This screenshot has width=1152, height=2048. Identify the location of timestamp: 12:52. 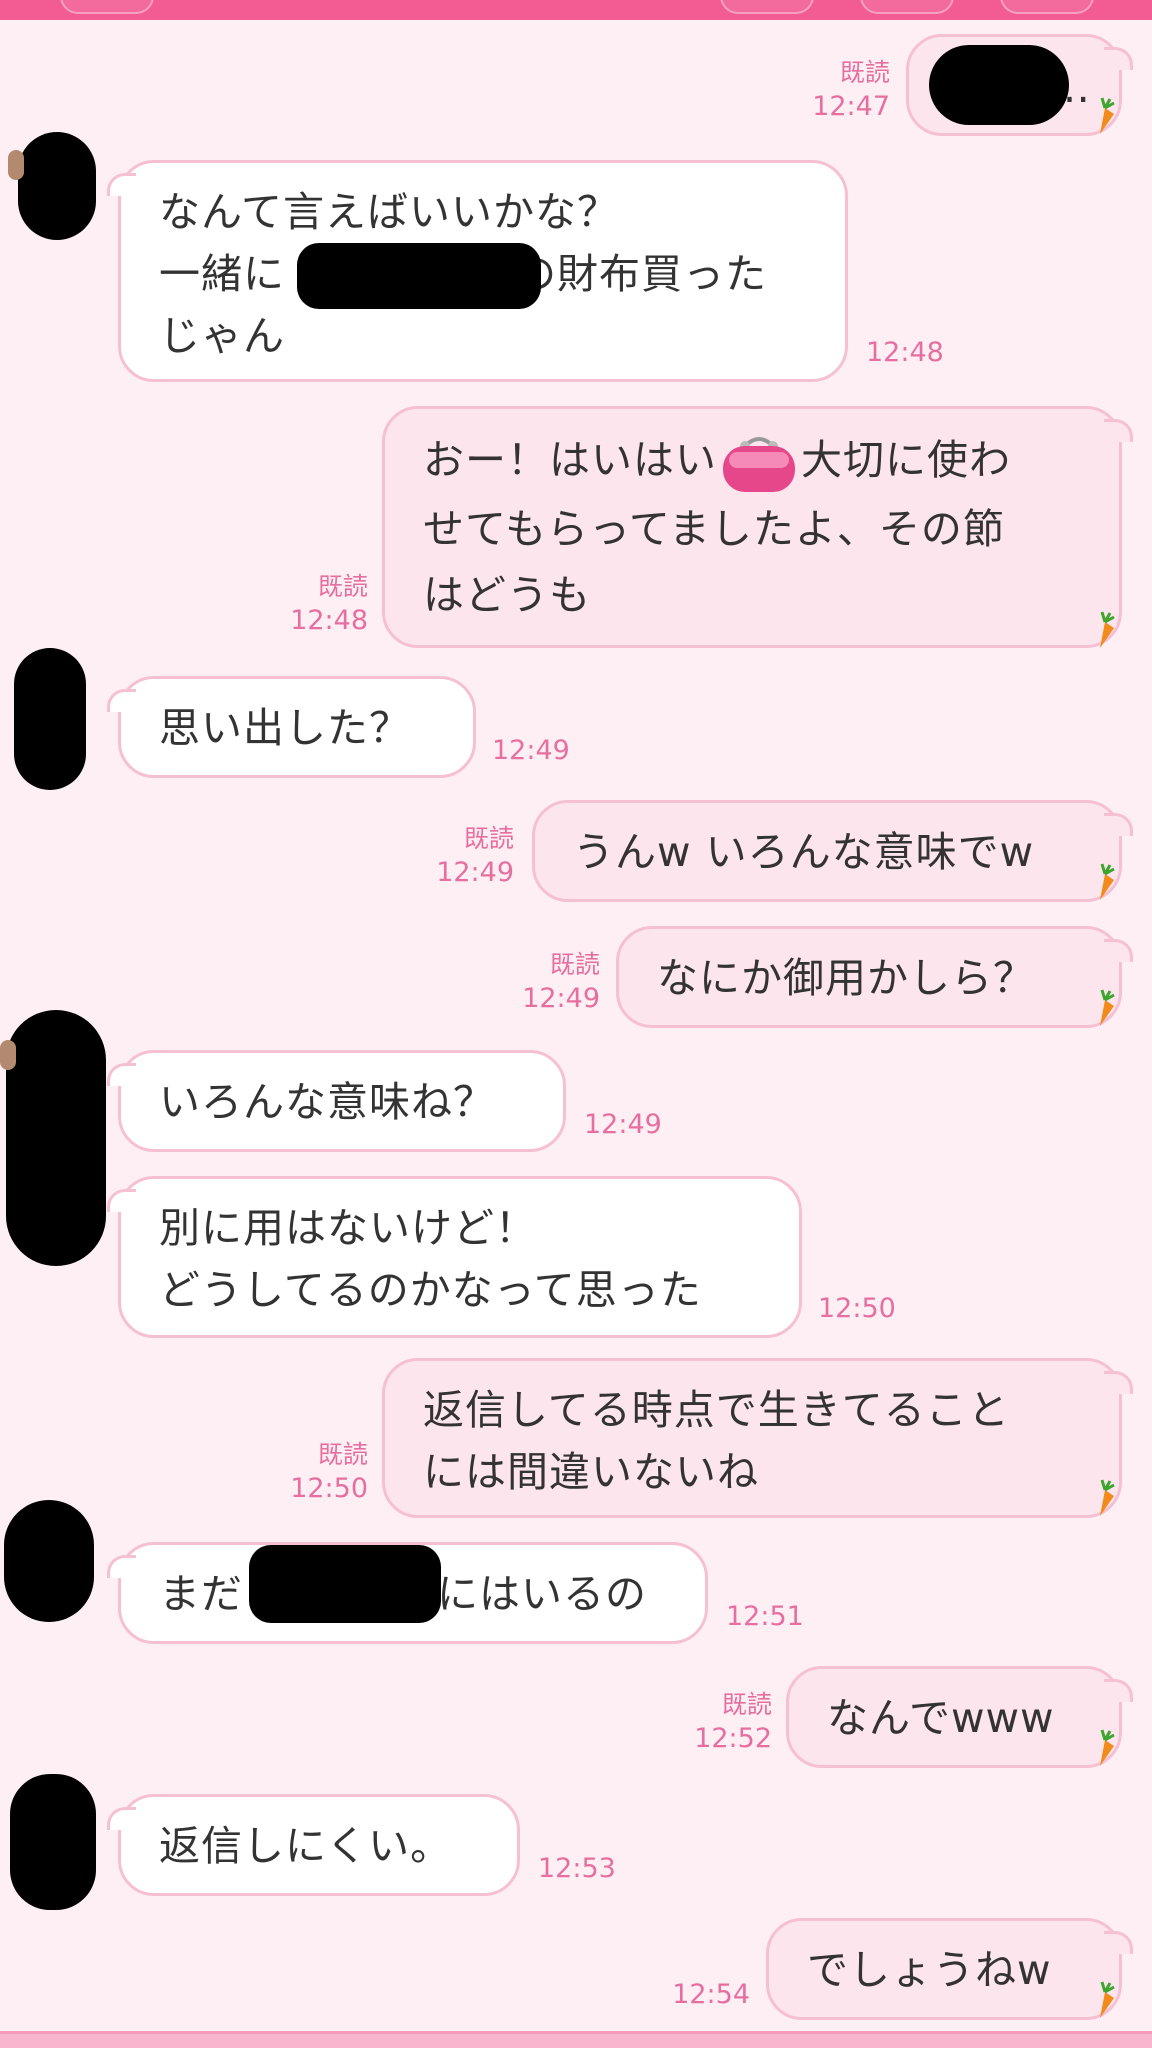
(733, 1738).